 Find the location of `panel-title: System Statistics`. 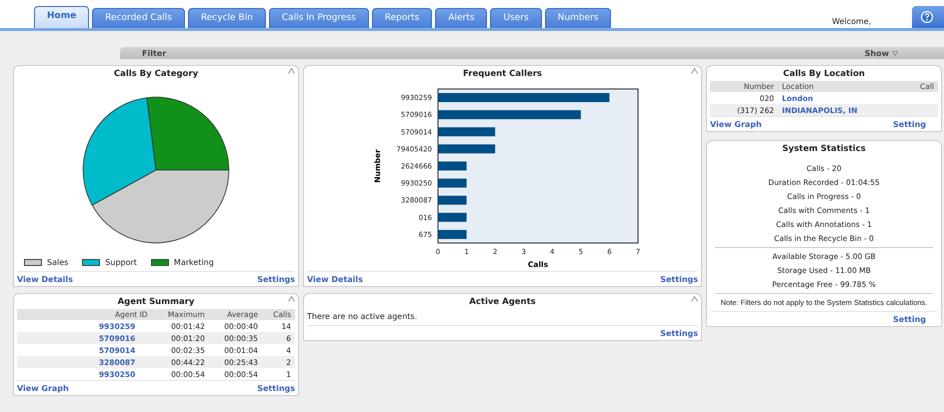

panel-title: System Statistics is located at coordinates (824, 149).